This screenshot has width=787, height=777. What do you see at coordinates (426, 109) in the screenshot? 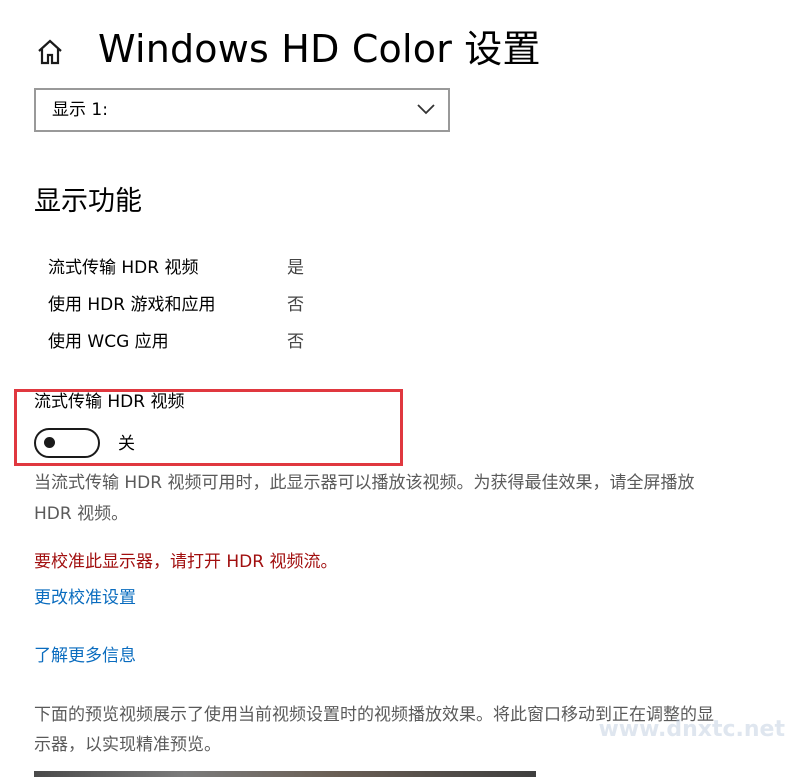
I see `chevron-down-icon` at bounding box center [426, 109].